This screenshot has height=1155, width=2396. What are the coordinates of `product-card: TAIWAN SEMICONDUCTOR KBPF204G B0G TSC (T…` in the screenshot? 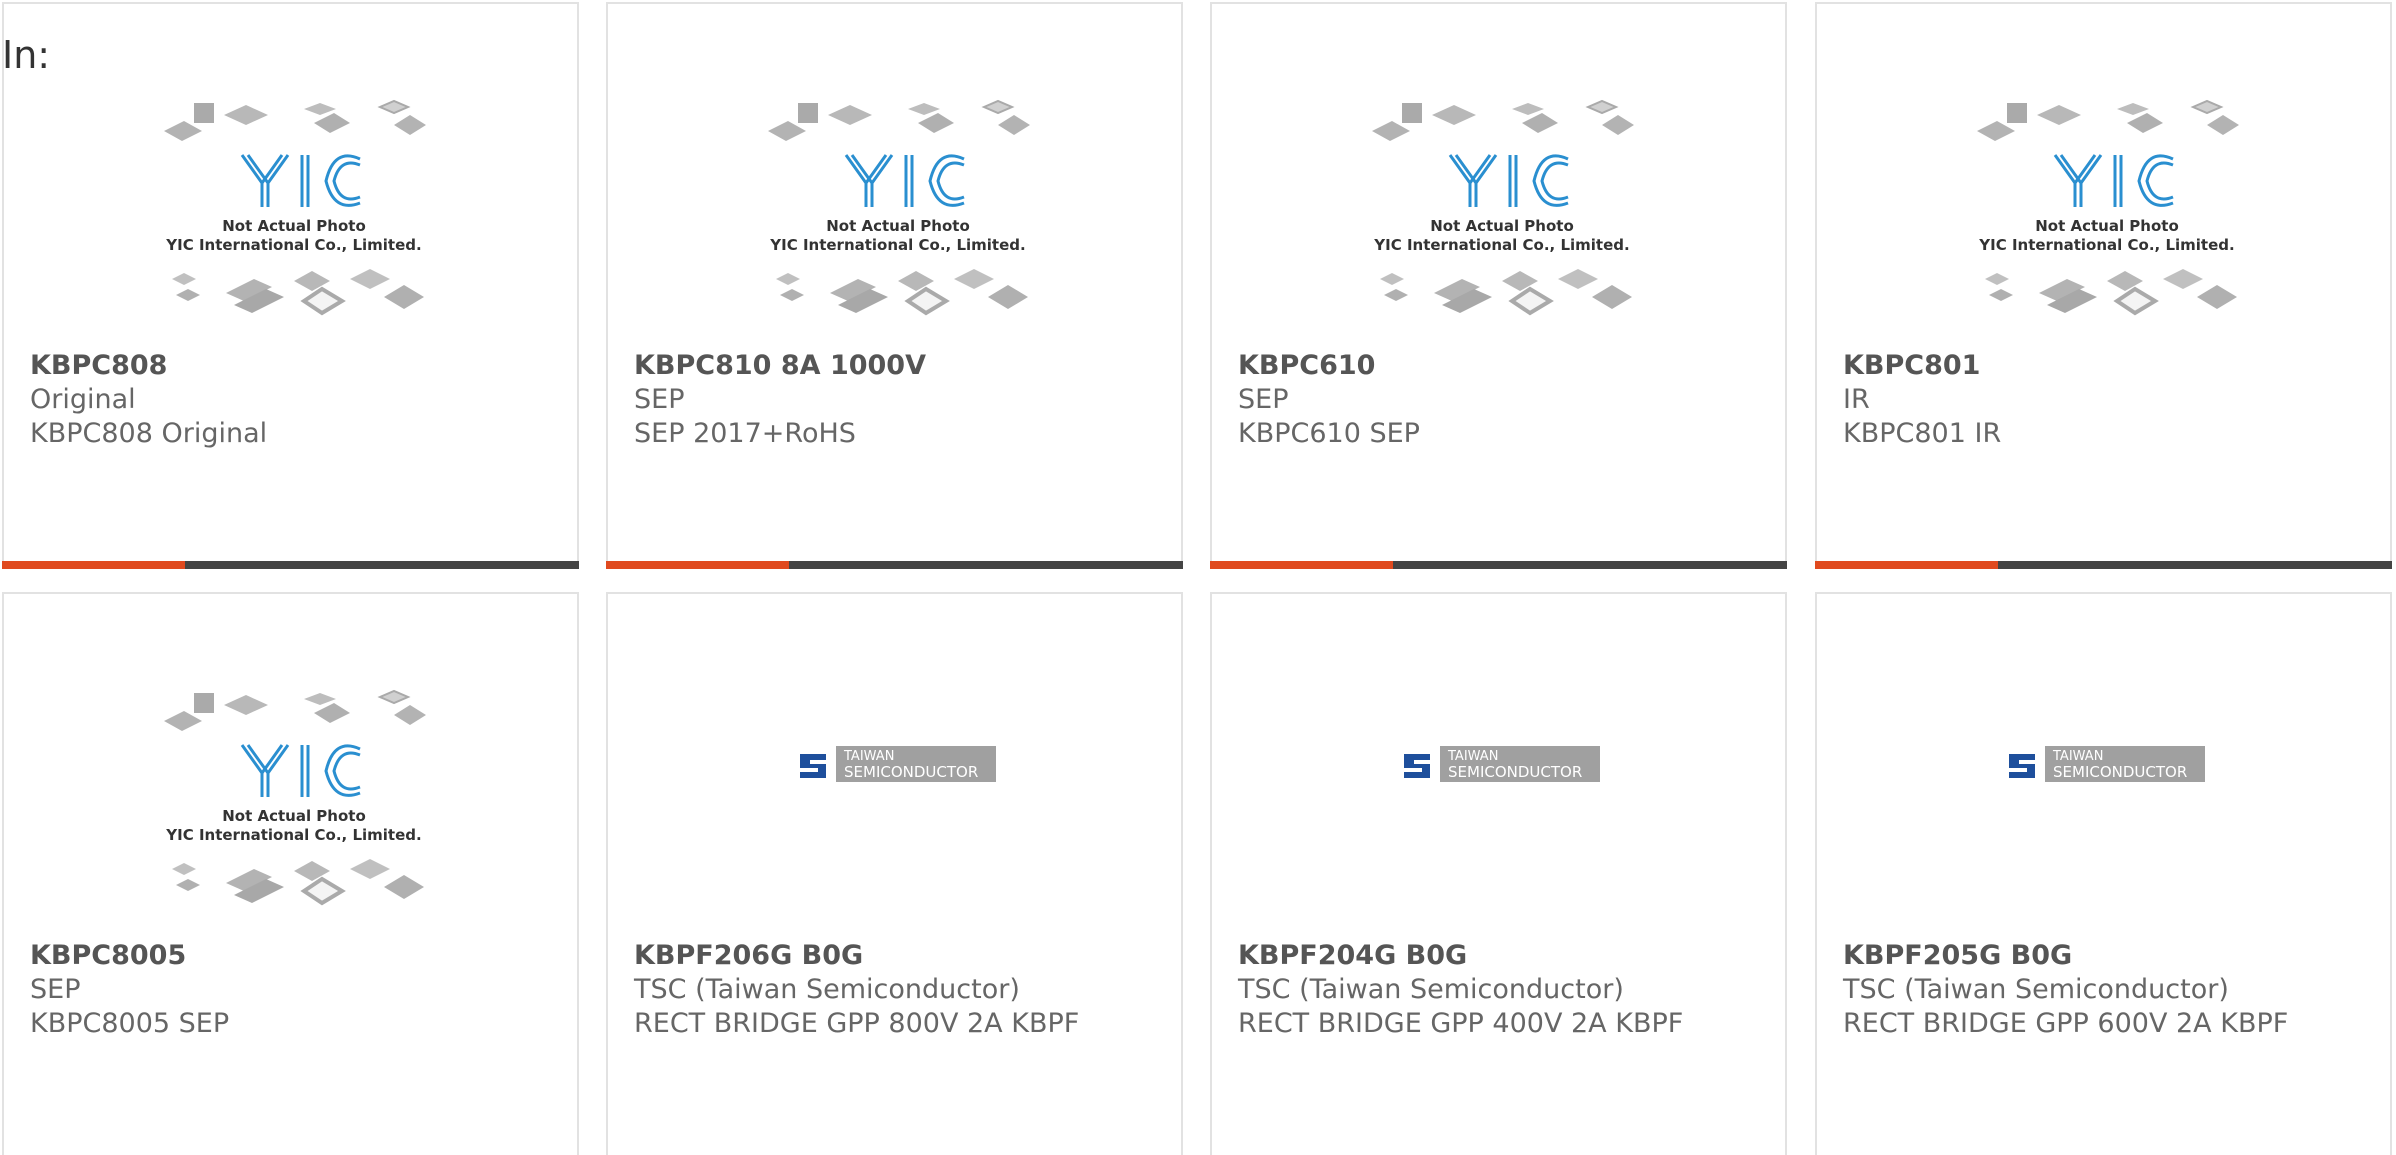 It's located at (1498, 873).